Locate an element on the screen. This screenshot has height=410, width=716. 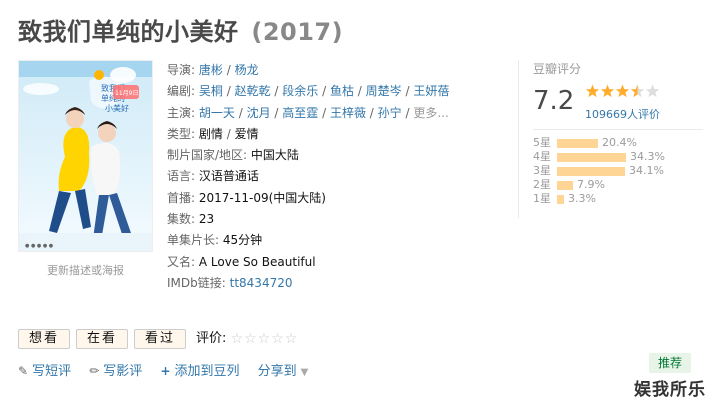
chevron-down-icon: ▼ is located at coordinates (304, 372).